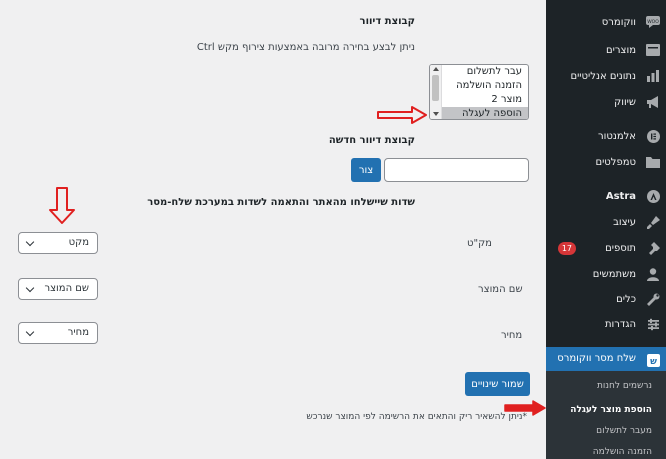 This screenshot has height=459, width=666. I want to click on submenu-subscribers: נרשמים לחנות, so click(624, 386).